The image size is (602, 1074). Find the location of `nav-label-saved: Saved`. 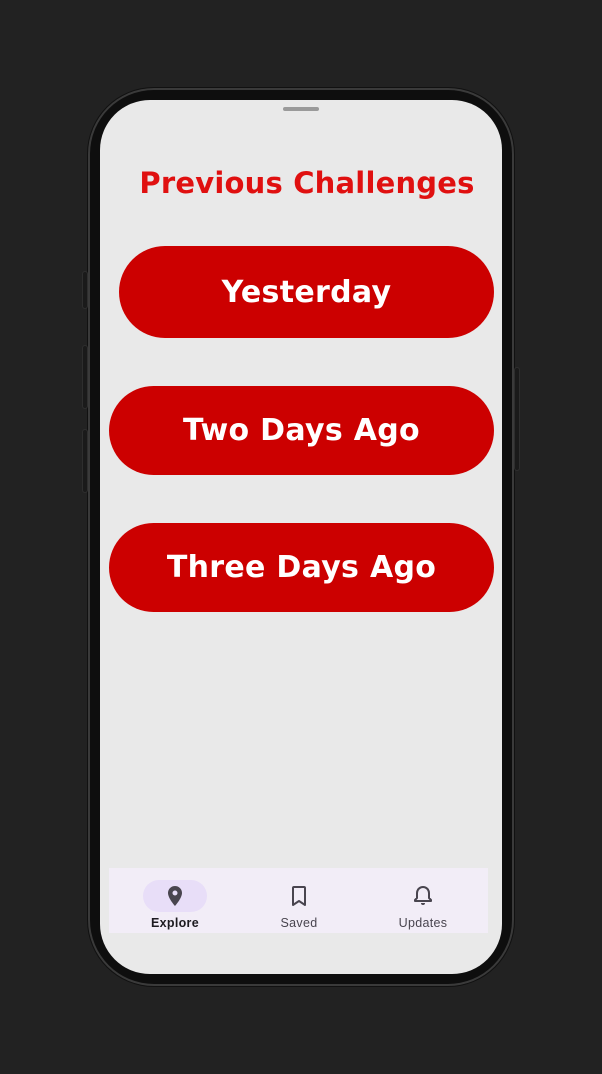

nav-label-saved: Saved is located at coordinates (299, 923).